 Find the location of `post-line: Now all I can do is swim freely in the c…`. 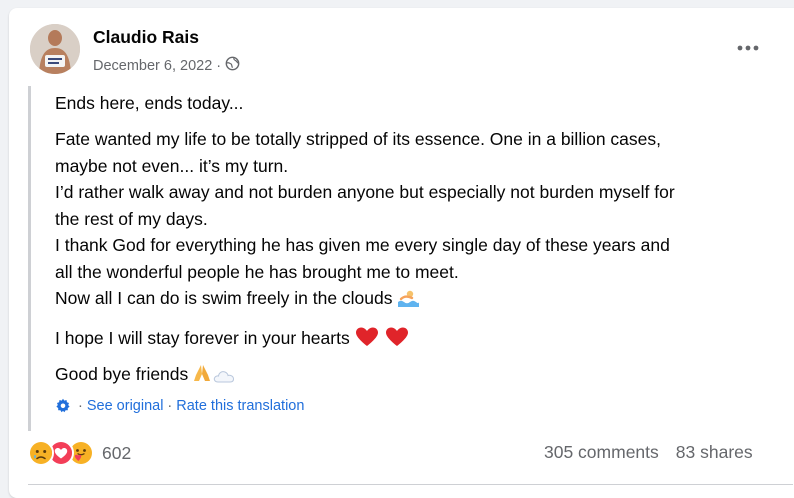

post-line: Now all I can do is swim freely in the c… is located at coordinates (365, 300).